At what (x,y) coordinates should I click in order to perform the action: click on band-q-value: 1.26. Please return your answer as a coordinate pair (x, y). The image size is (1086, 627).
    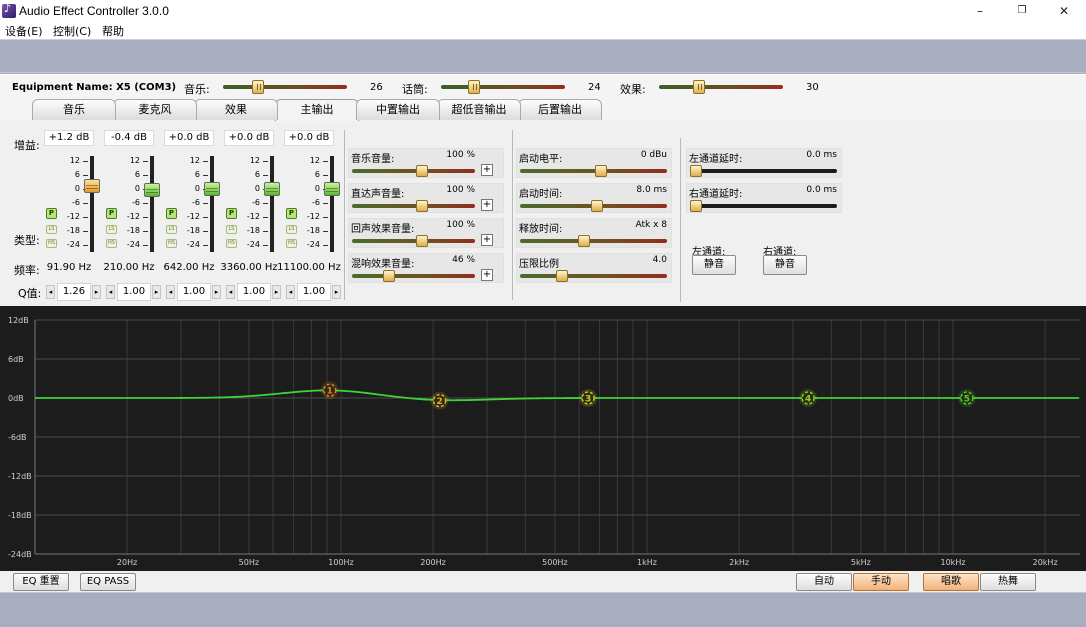
    Looking at the image, I should click on (74, 292).